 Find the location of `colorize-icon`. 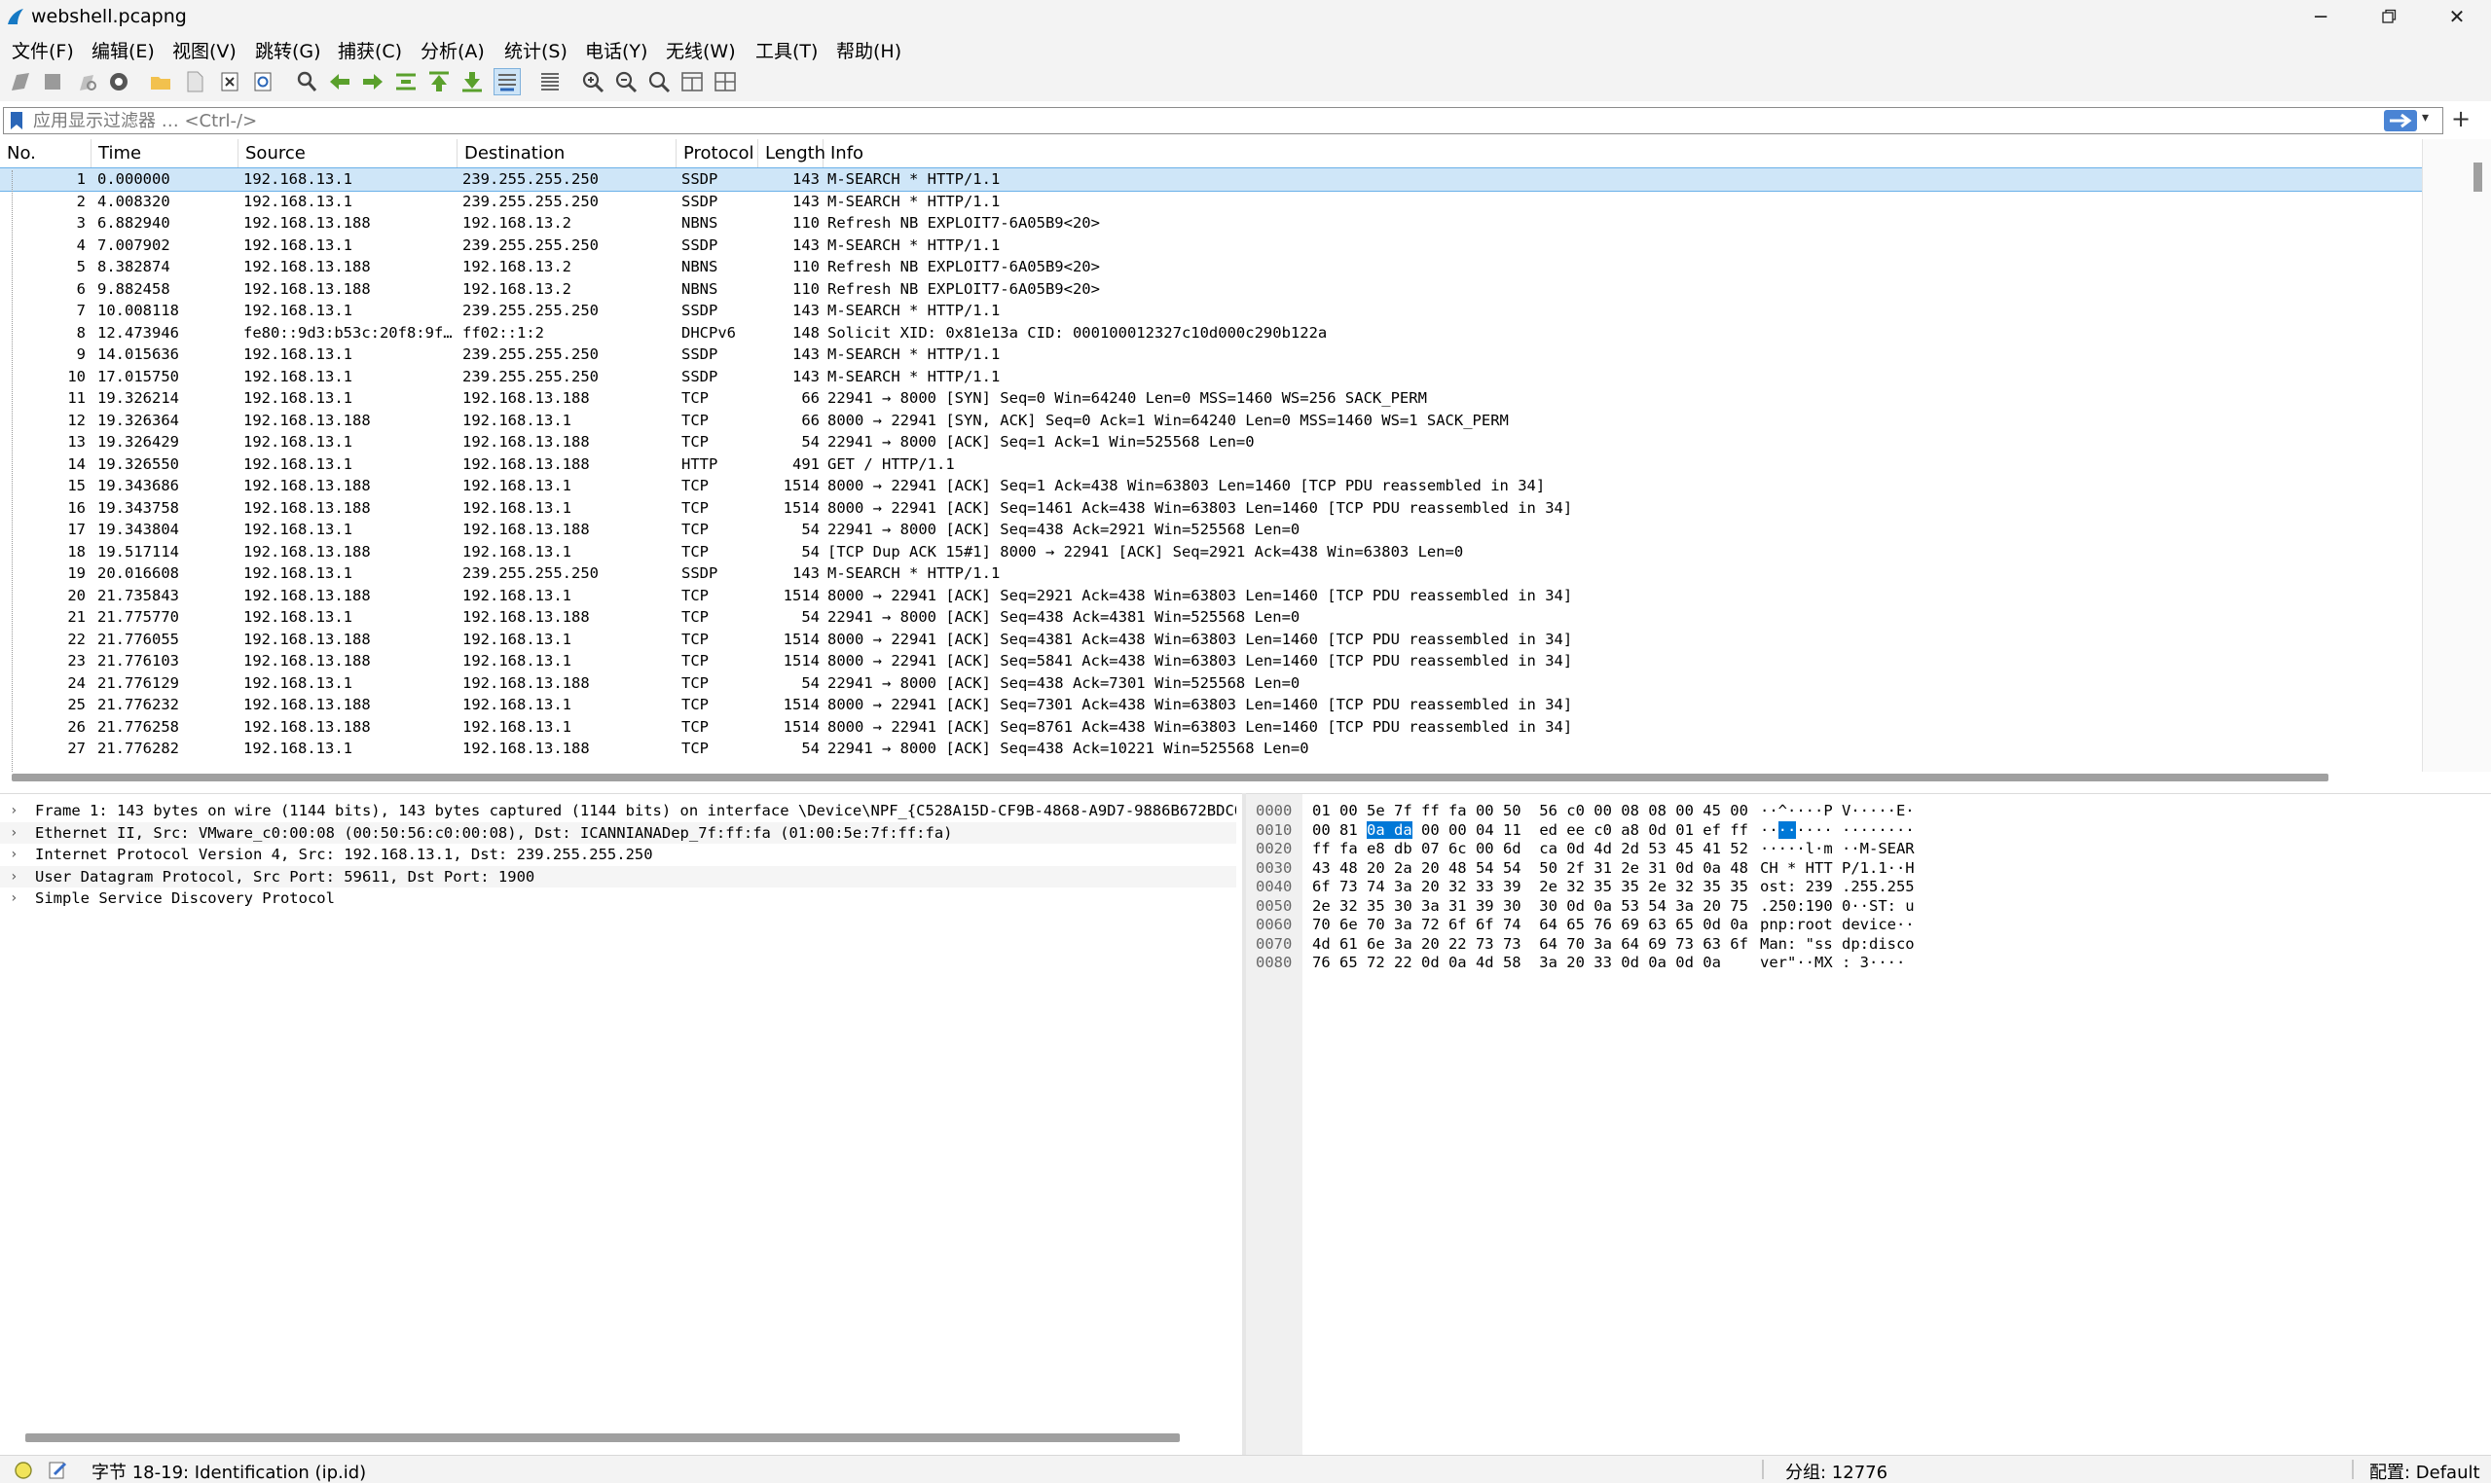

colorize-icon is located at coordinates (550, 81).